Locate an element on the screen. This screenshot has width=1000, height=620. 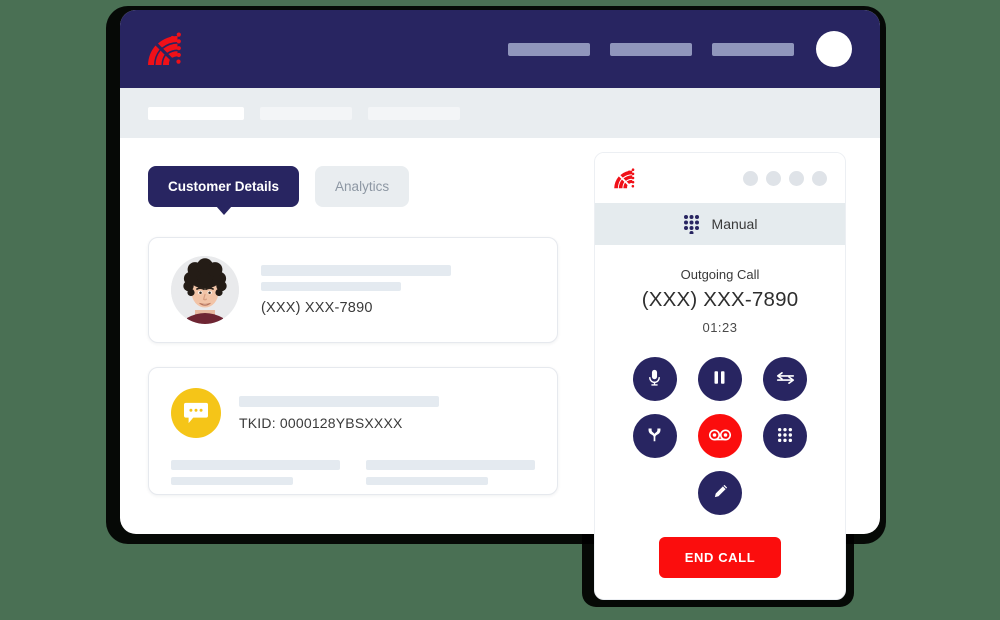
dial-mode-manual: Manual is located at coordinates (720, 224).